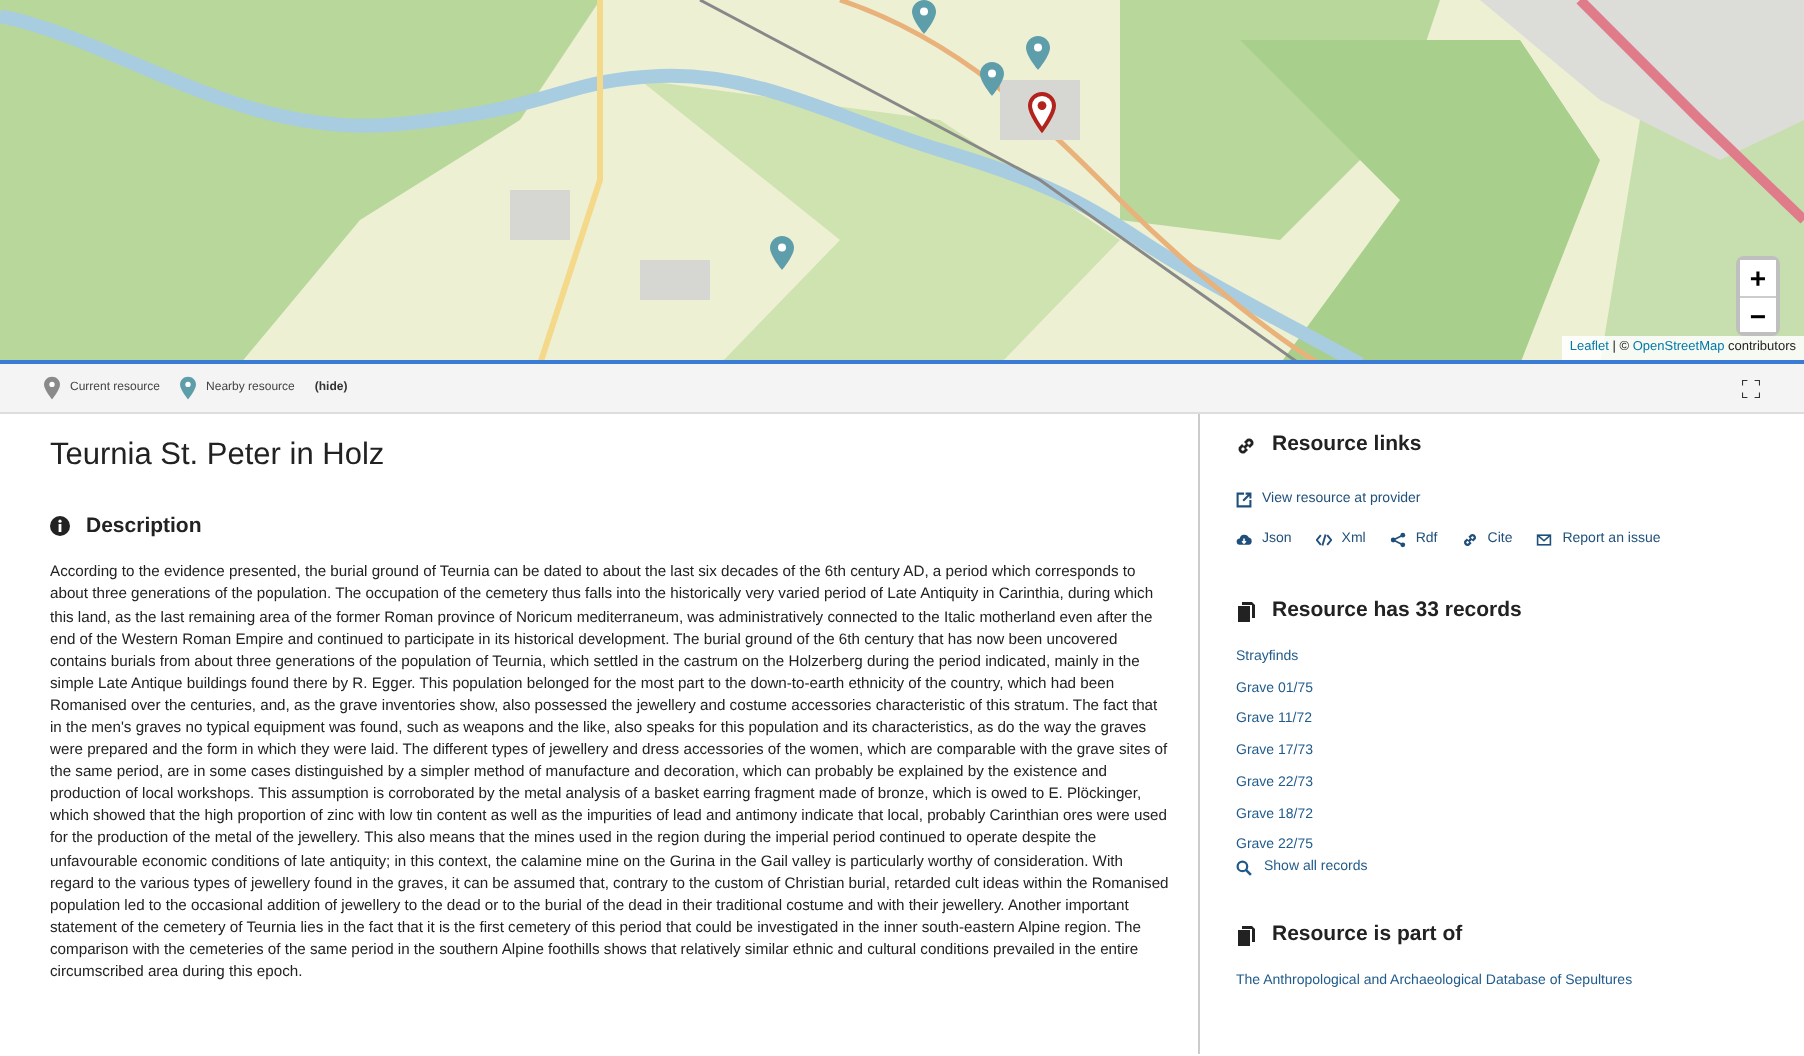 The height and width of the screenshot is (1056, 1804). Describe the element at coordinates (1751, 388) in the screenshot. I see `fullscreen-icon` at that location.